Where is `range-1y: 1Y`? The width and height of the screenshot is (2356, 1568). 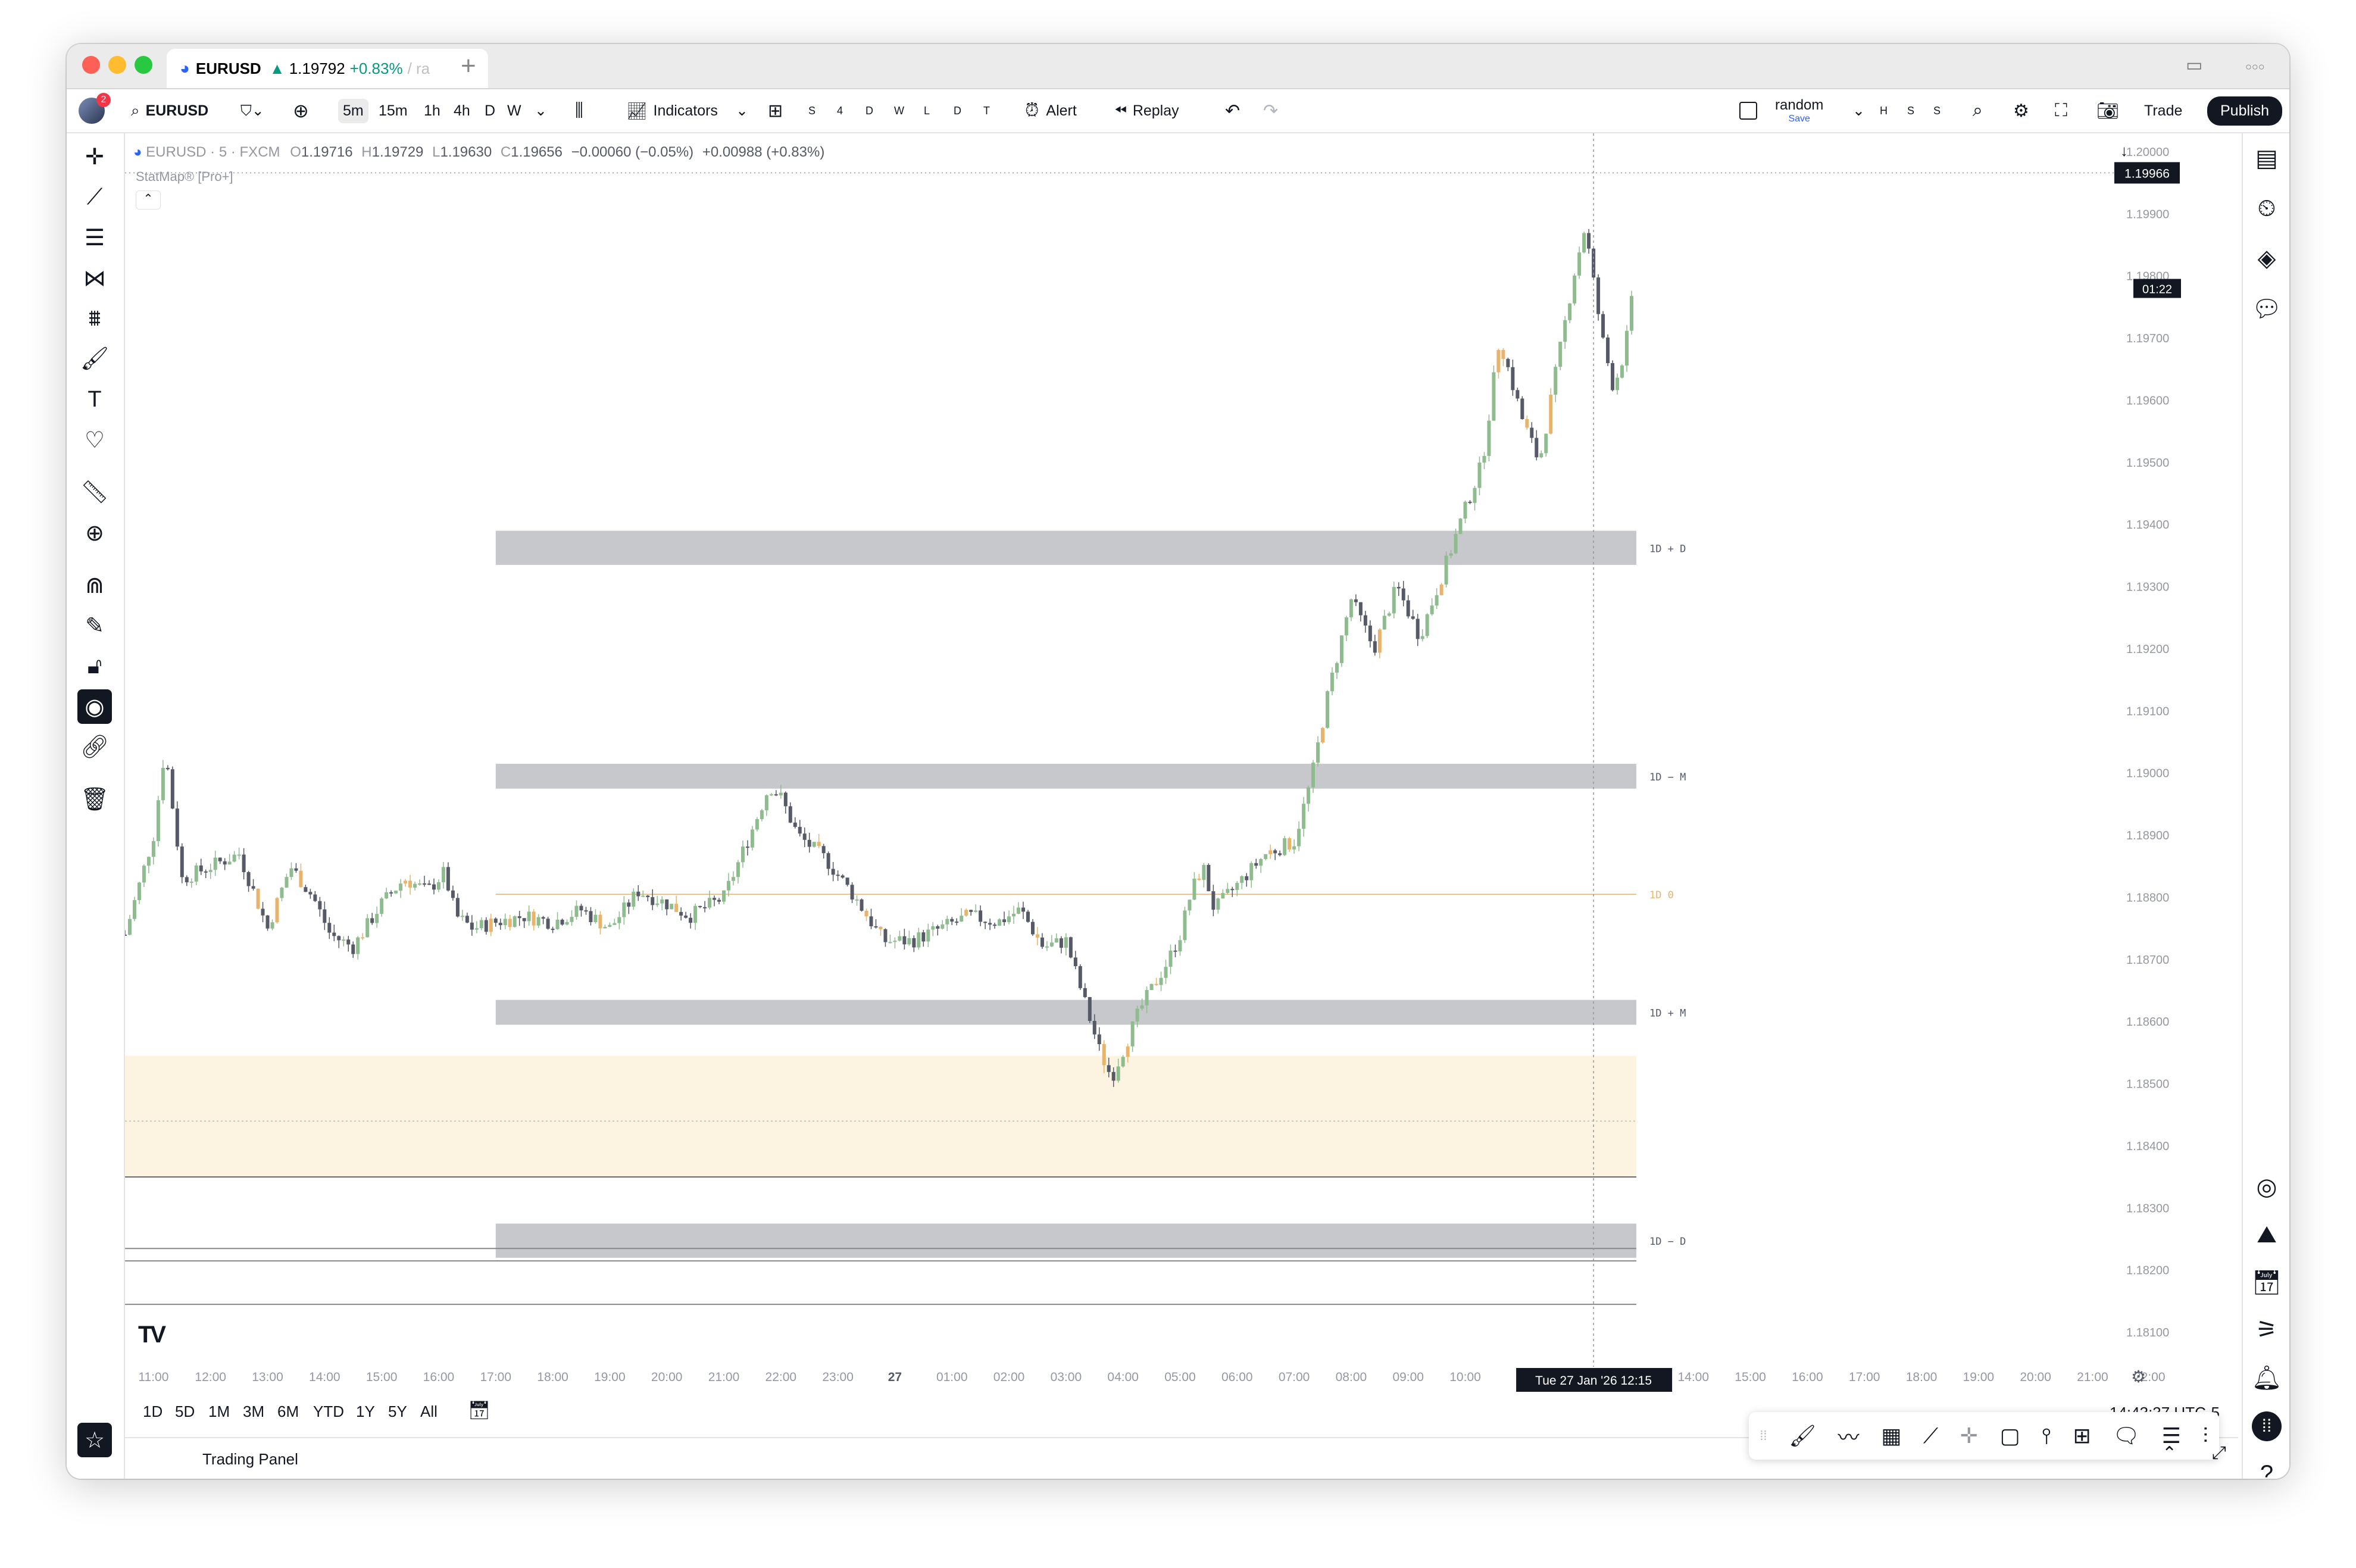 range-1y: 1Y is located at coordinates (365, 1412).